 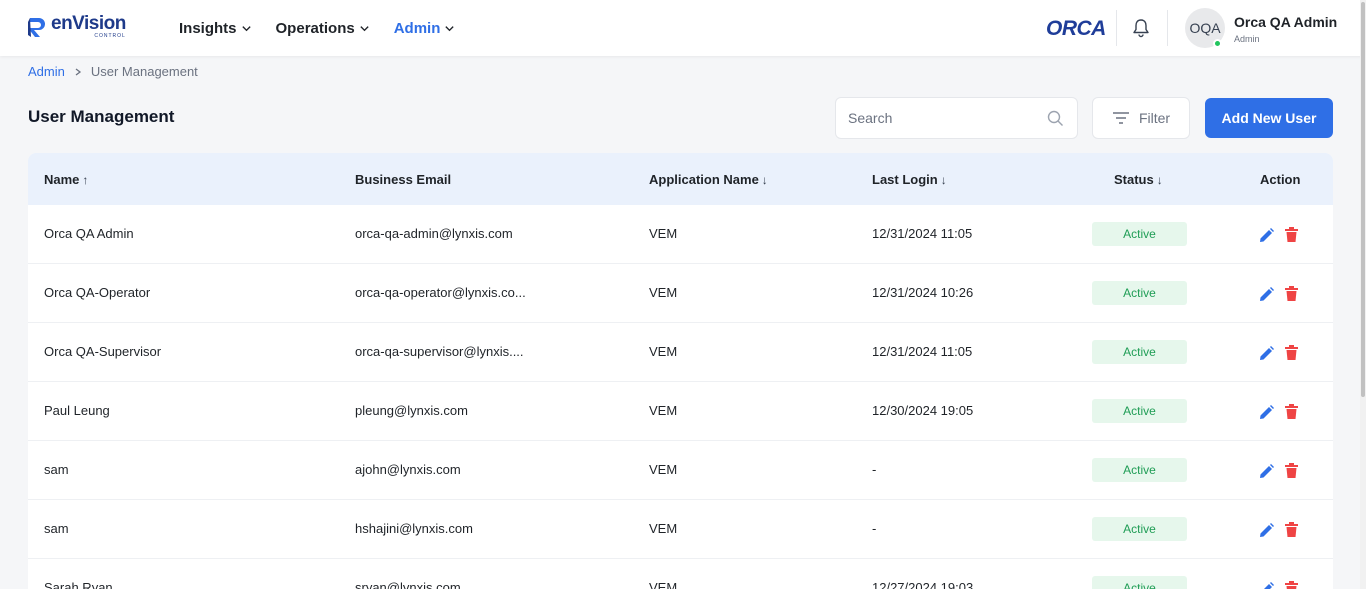 I want to click on nav-insights: Insights, so click(x=215, y=28).